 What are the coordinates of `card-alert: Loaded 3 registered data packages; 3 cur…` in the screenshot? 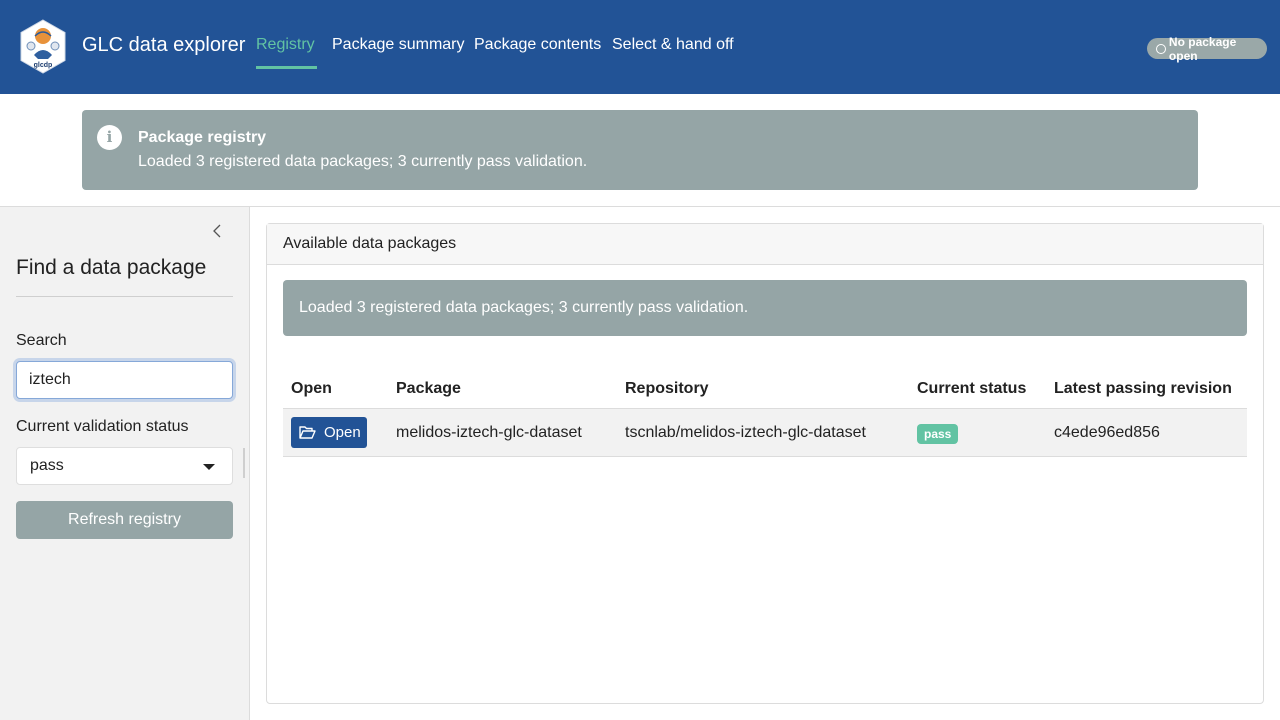 It's located at (765, 308).